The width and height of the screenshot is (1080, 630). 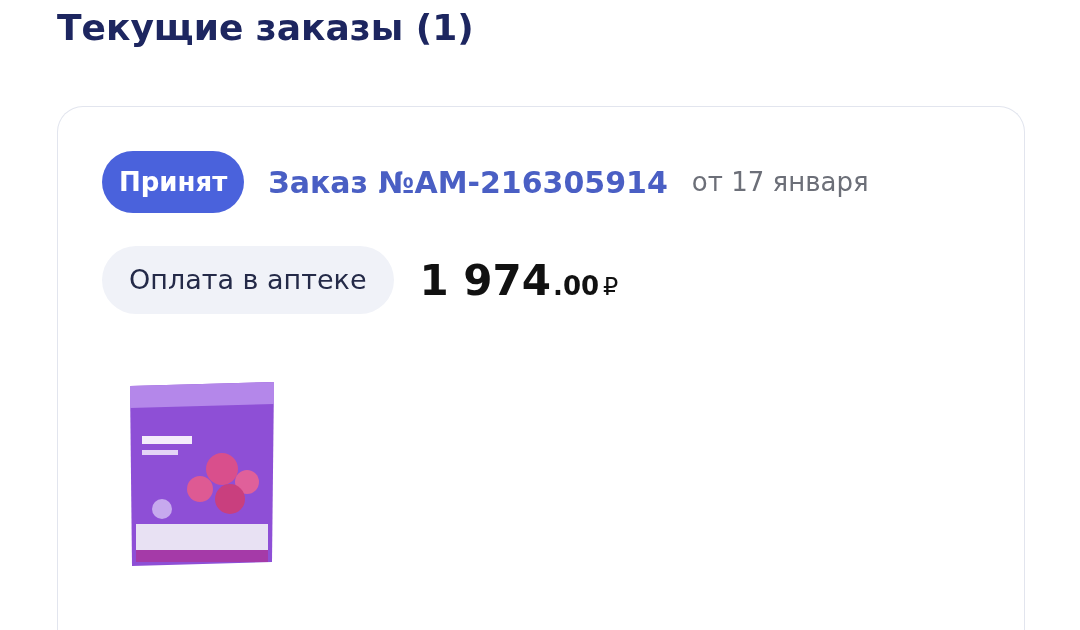 What do you see at coordinates (468, 182) in the screenshot?
I see `order-number-link: Заказ №АМ-216305914` at bounding box center [468, 182].